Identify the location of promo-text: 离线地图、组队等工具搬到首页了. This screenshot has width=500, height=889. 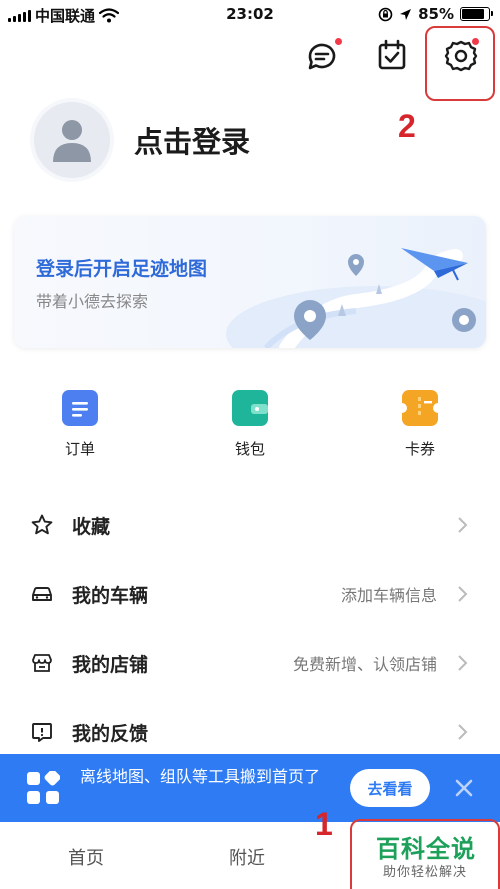
(200, 776).